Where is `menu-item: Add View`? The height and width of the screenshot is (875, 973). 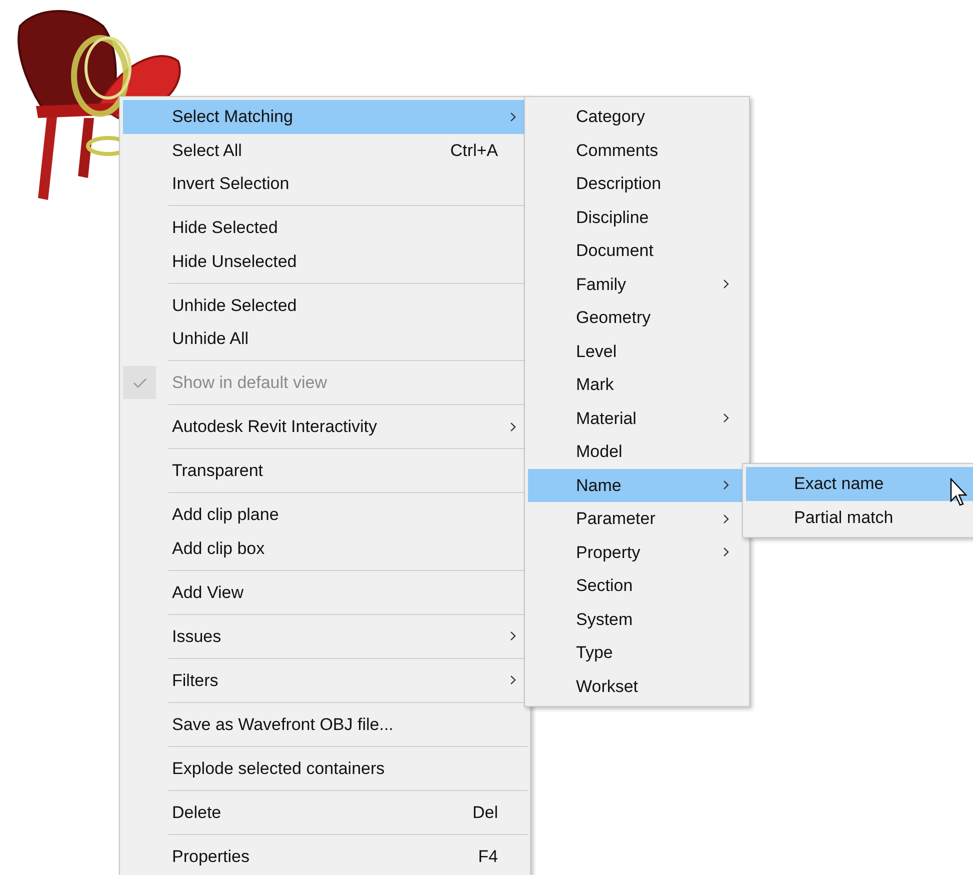 menu-item: Add View is located at coordinates (325, 592).